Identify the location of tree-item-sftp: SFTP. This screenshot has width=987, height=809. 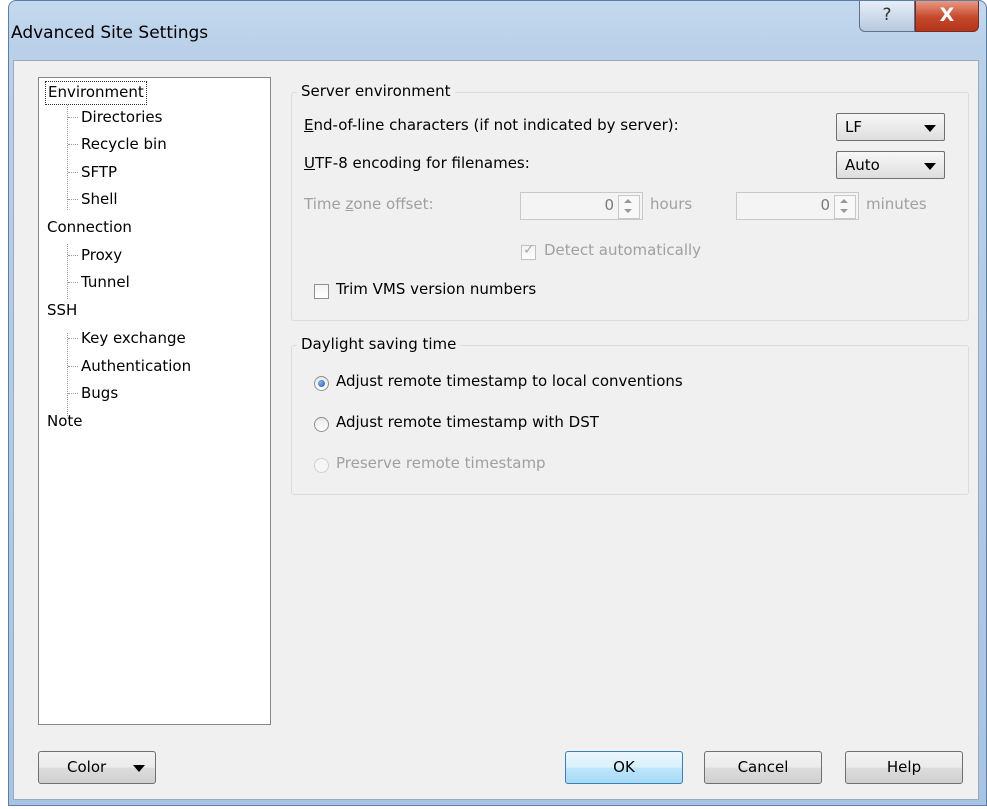
(99, 172).